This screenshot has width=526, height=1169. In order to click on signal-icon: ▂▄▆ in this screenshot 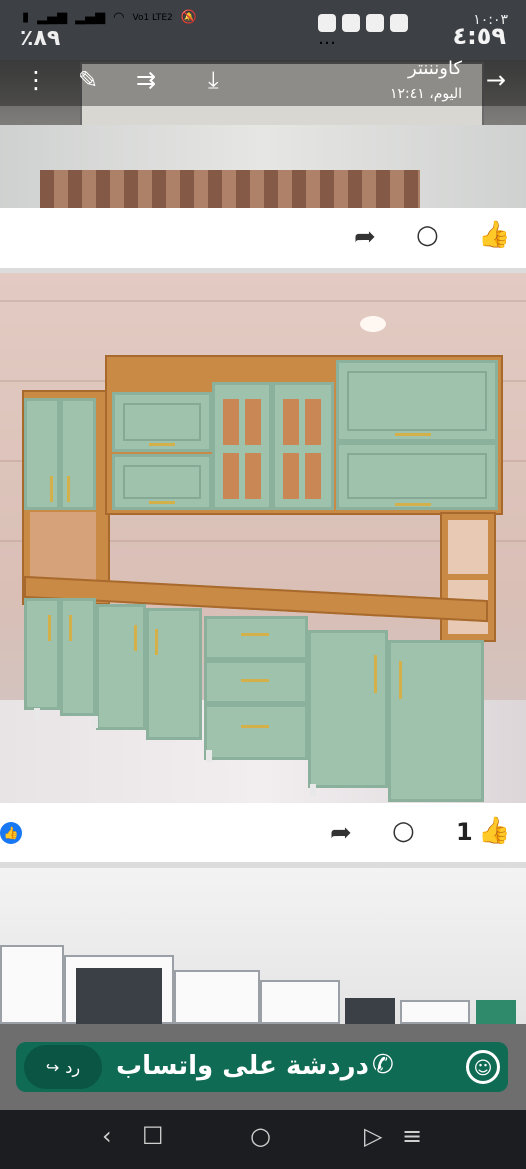, I will do `click(52, 17)`.